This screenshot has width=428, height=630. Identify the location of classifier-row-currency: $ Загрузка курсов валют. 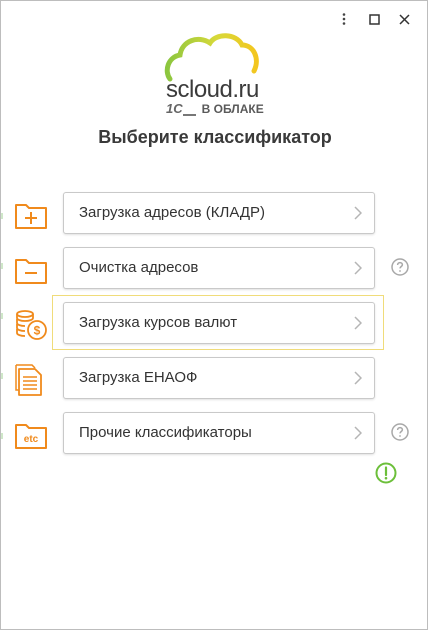
(214, 324).